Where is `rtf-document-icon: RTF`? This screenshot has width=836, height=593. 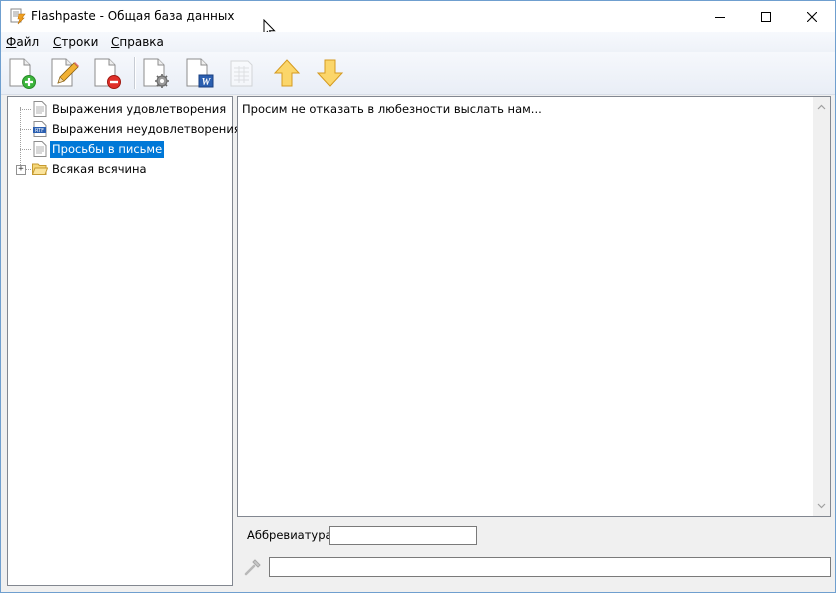 rtf-document-icon: RTF is located at coordinates (40, 129).